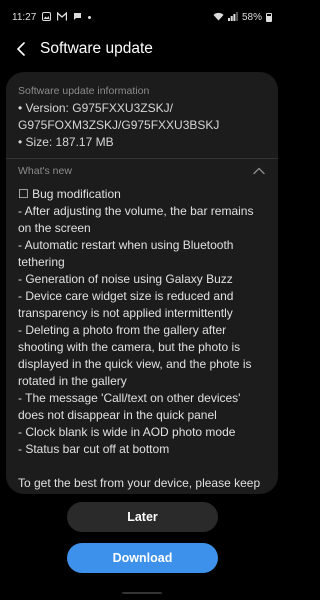  Describe the element at coordinates (66, 142) in the screenshot. I see `size-line: • Size: 187.17 MB` at that location.